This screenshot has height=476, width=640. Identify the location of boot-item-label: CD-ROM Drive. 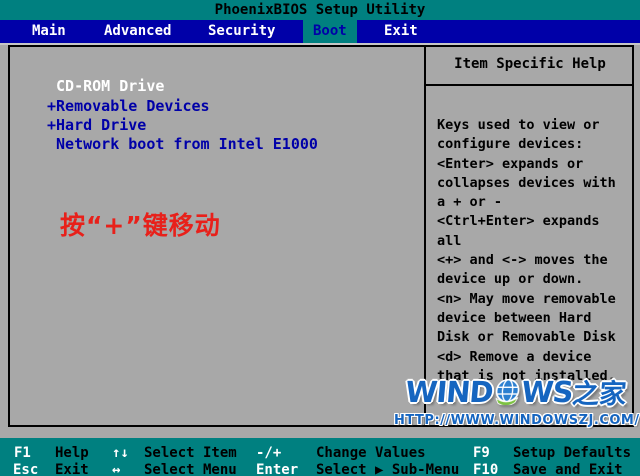
(110, 86).